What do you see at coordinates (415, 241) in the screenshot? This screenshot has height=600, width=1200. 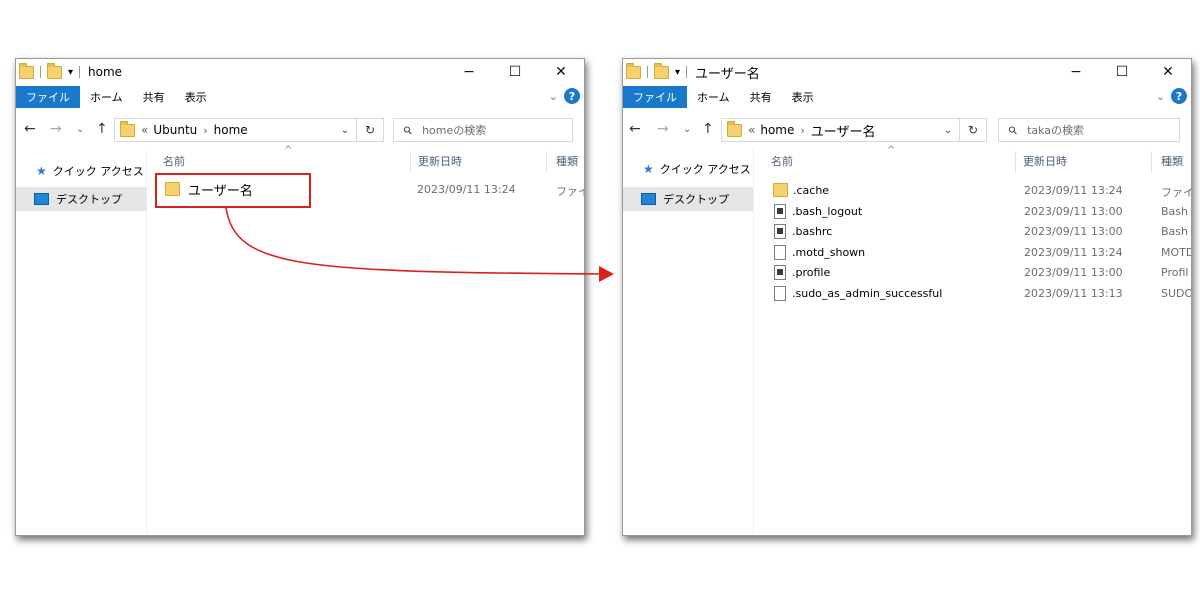 I see `arrow-curve` at bounding box center [415, 241].